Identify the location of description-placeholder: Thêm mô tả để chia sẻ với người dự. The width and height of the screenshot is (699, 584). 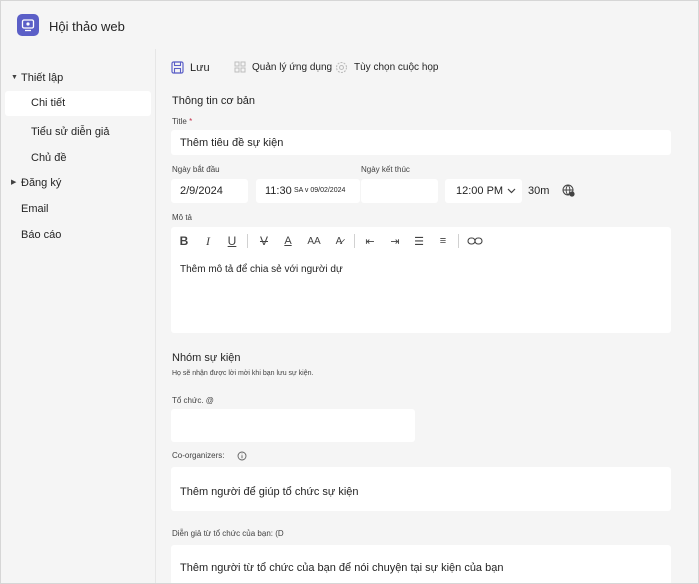
(261, 269).